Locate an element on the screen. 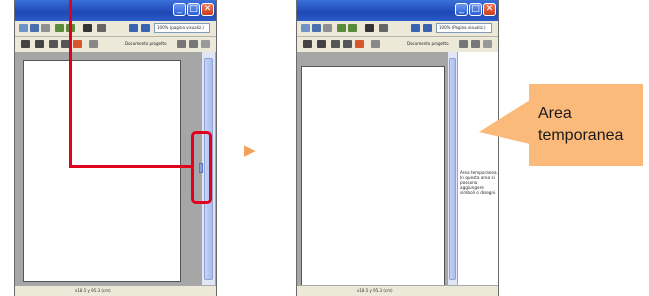 The width and height of the screenshot is (649, 296). left-status-text: x18.5 y 95.3 (cm) is located at coordinates (93, 290).